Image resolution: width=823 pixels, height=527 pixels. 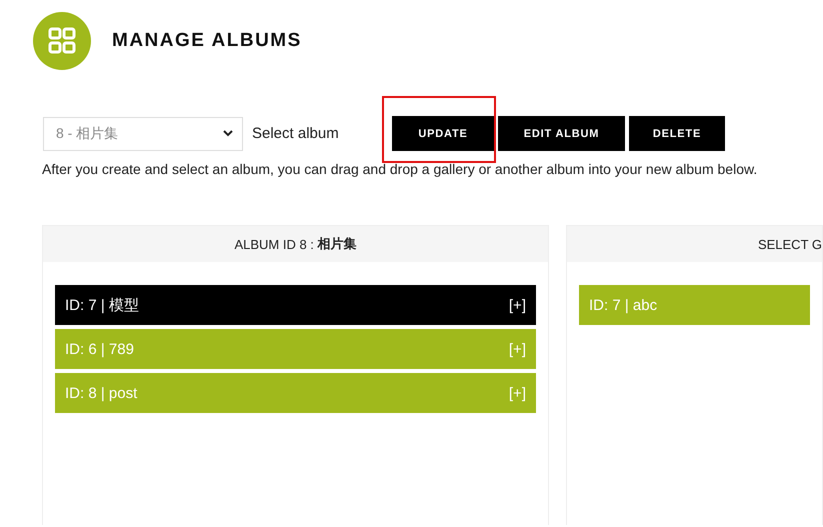 What do you see at coordinates (400, 169) in the screenshot?
I see `instructions-text: After you create and select an album, you can drag and drop a gallery or another album into your new album below.` at bounding box center [400, 169].